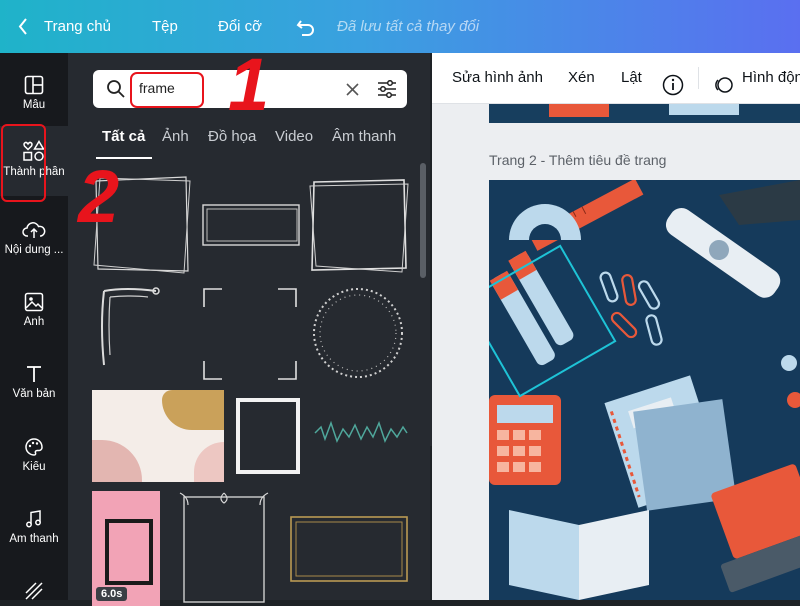 The height and width of the screenshot is (606, 800). What do you see at coordinates (698, 78) in the screenshot?
I see `toolbar-divider` at bounding box center [698, 78].